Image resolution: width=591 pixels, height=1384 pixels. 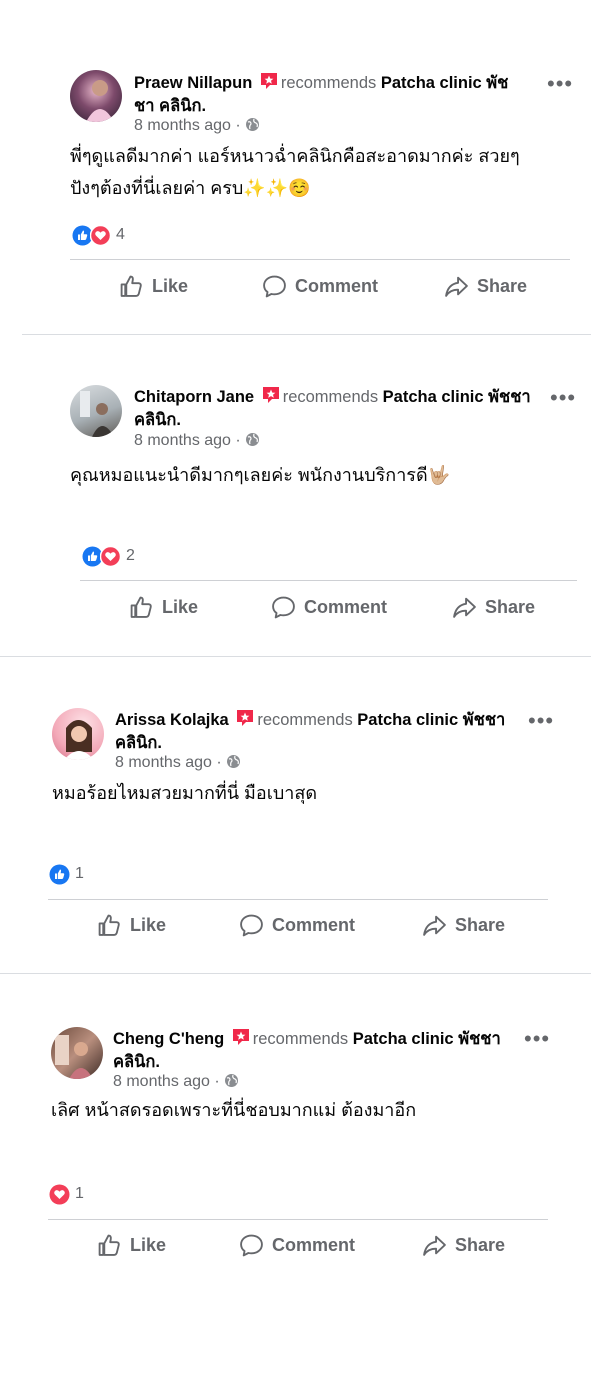 I want to click on author-name: Cheng C'heng, so click(x=168, y=1039).